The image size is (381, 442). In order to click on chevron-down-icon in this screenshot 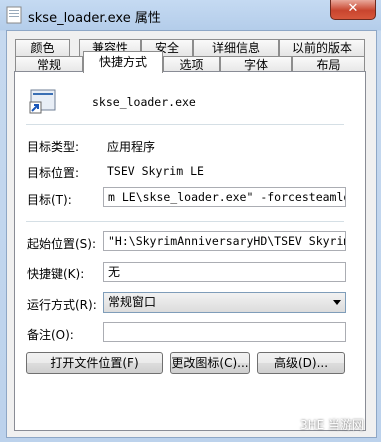, I will do `click(337, 302)`.